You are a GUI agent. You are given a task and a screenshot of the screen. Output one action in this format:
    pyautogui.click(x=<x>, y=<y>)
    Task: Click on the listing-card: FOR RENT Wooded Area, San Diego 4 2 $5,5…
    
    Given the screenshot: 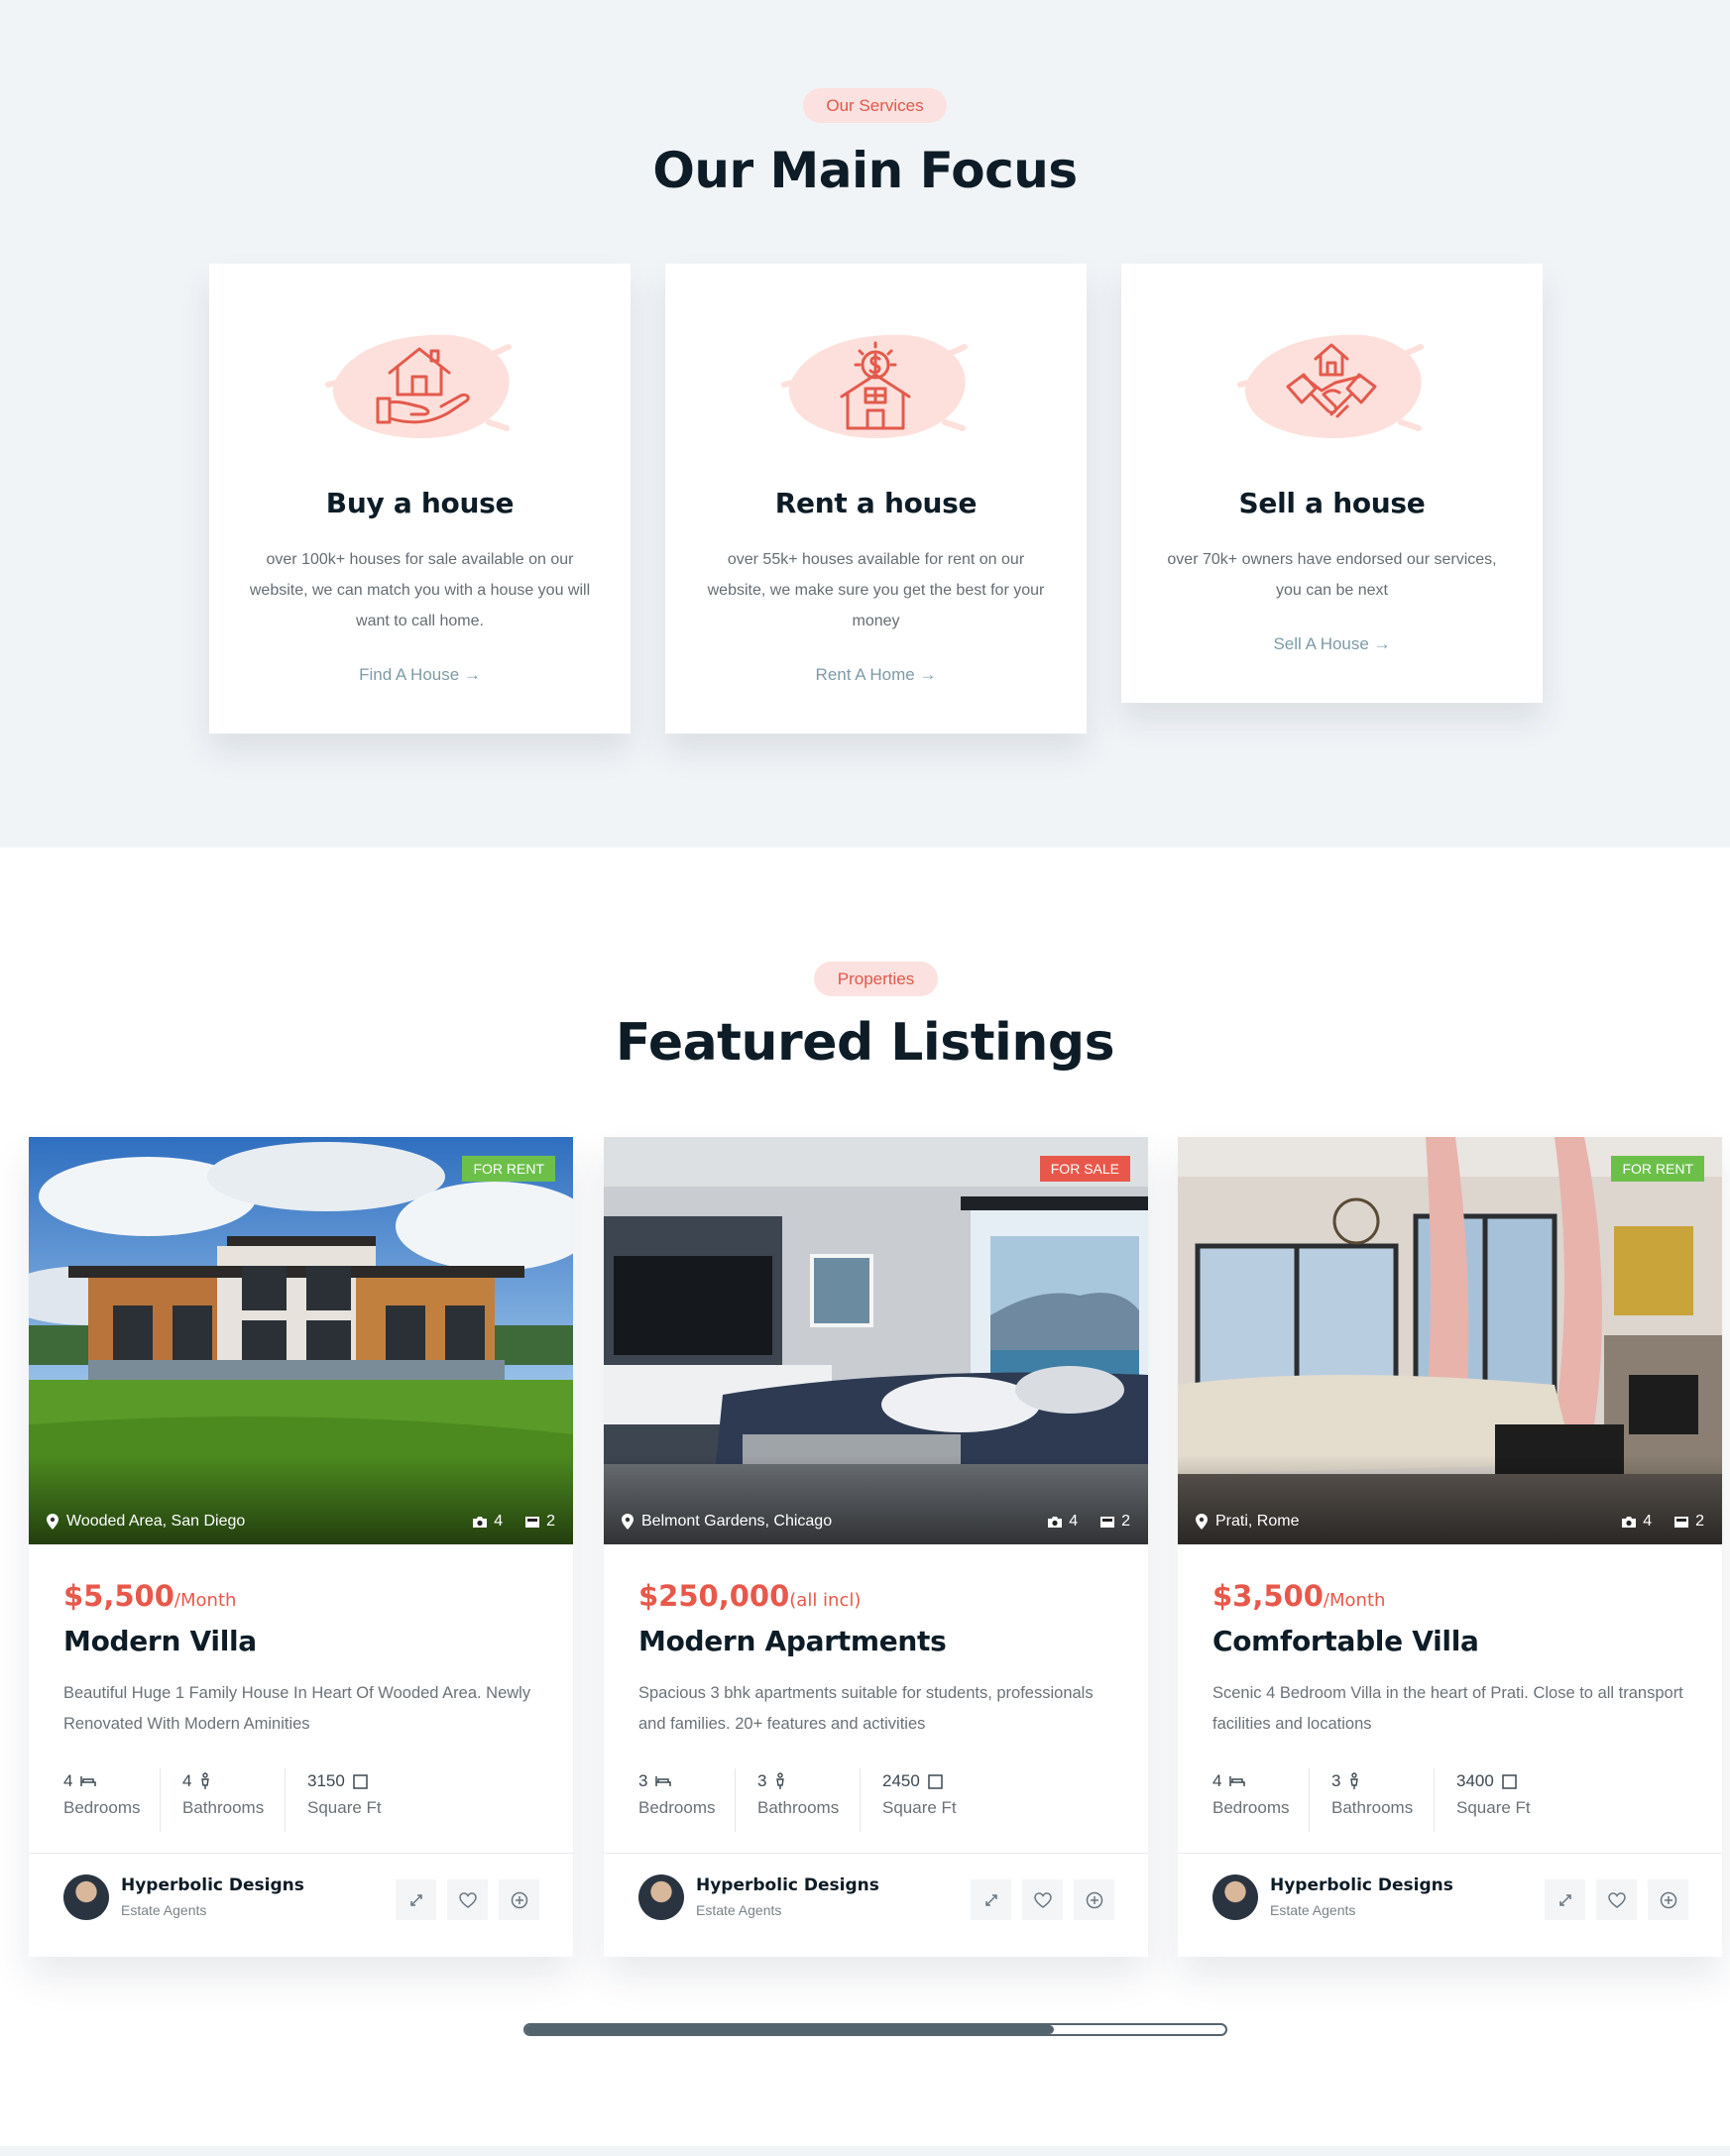 What is the action you would take?
    pyautogui.click(x=301, y=1547)
    